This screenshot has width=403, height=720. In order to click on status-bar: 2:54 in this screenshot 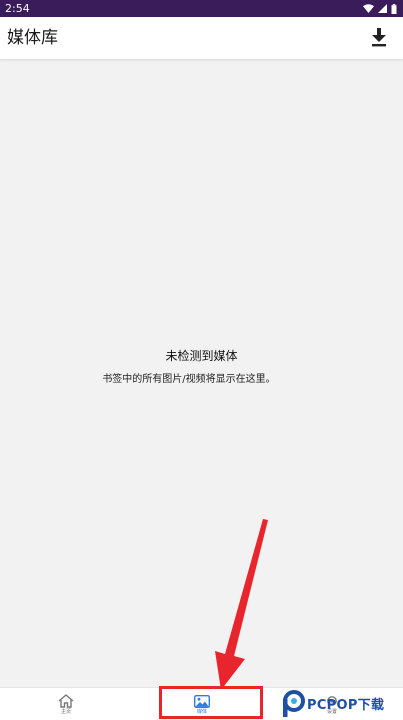, I will do `click(201, 8)`.